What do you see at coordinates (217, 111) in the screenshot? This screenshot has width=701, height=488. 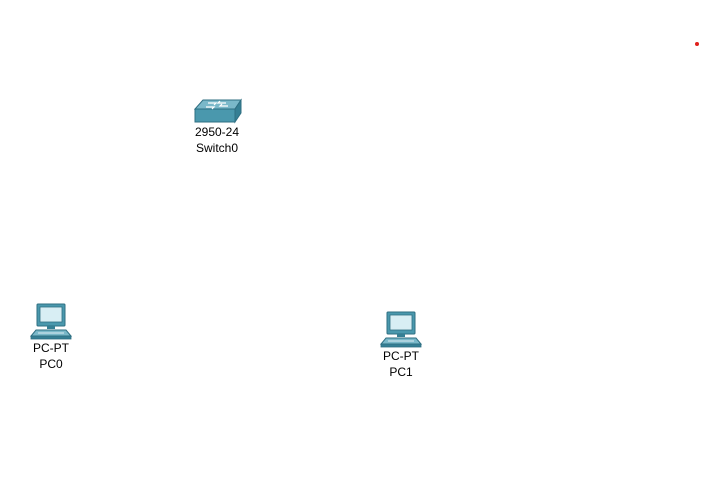 I see `switch-icon` at bounding box center [217, 111].